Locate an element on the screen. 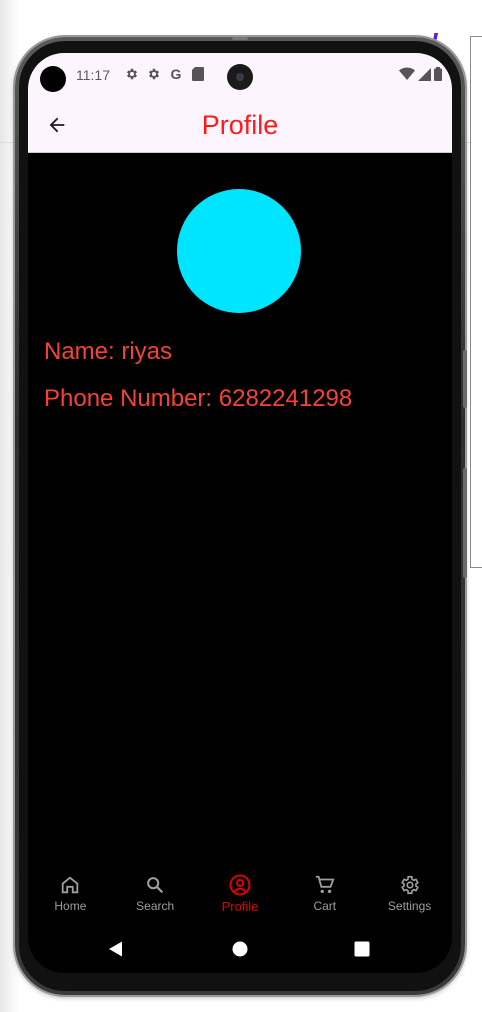 This screenshot has width=482, height=1012. bottom-navigation: Home Search Profile Cart Settings is located at coordinates (240, 894).